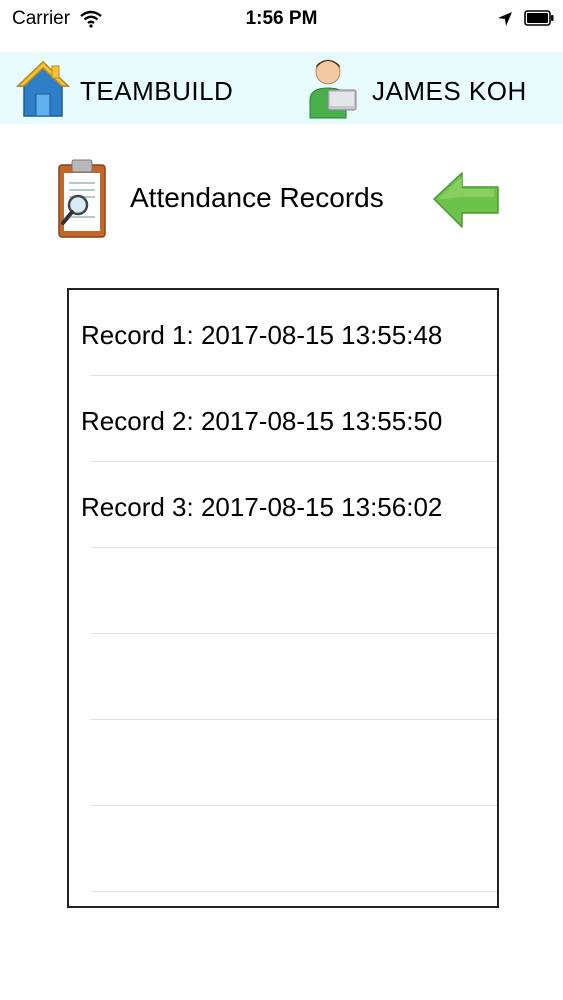 The image size is (563, 1000). I want to click on record-label: Record 1: 2017-08-15 13:55:48, so click(262, 335).